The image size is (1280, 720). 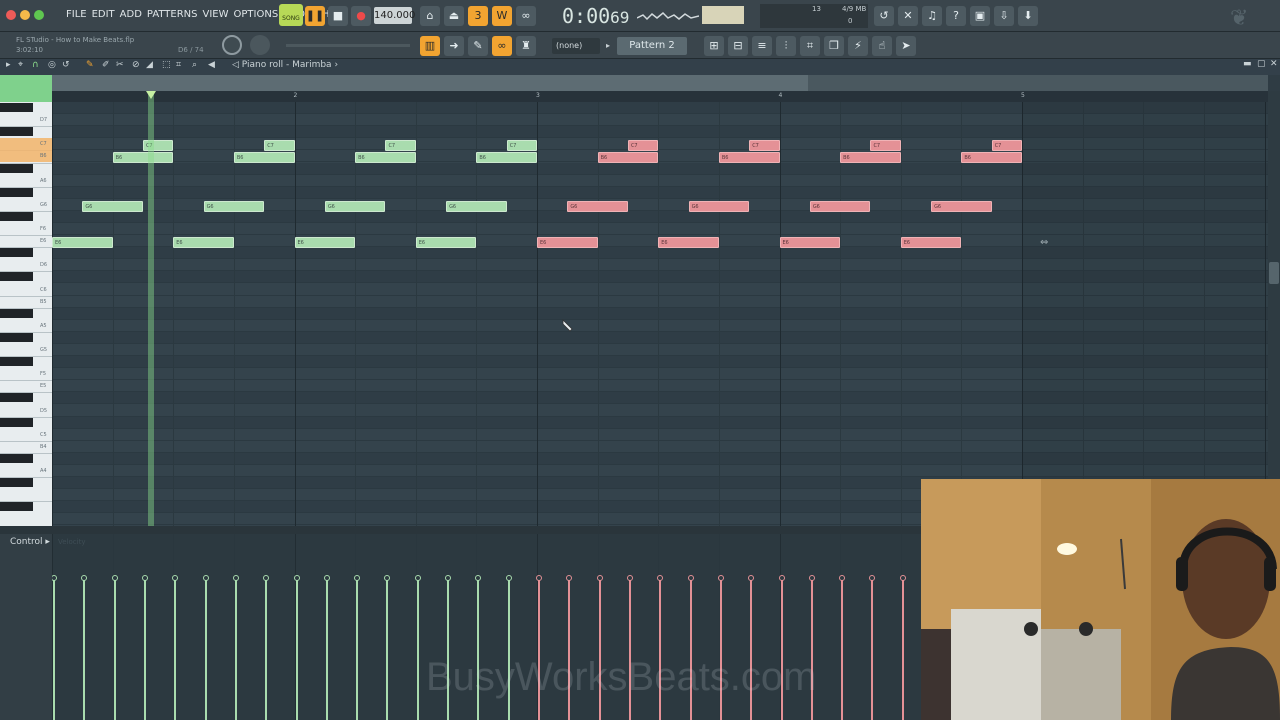 I want to click on piano-roll-menu-icon: ▸, so click(x=8, y=65).